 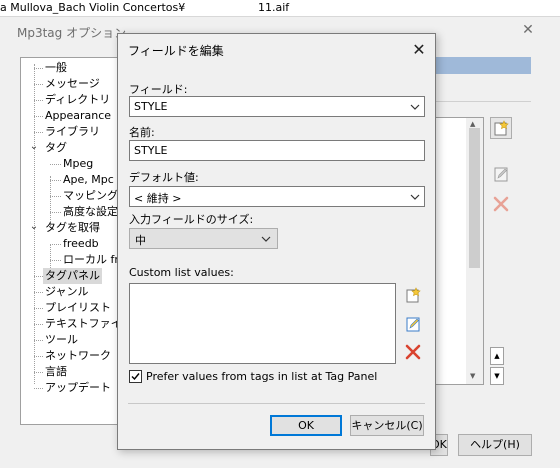 I want to click on default-value-select: < 維持 >, so click(x=277, y=196).